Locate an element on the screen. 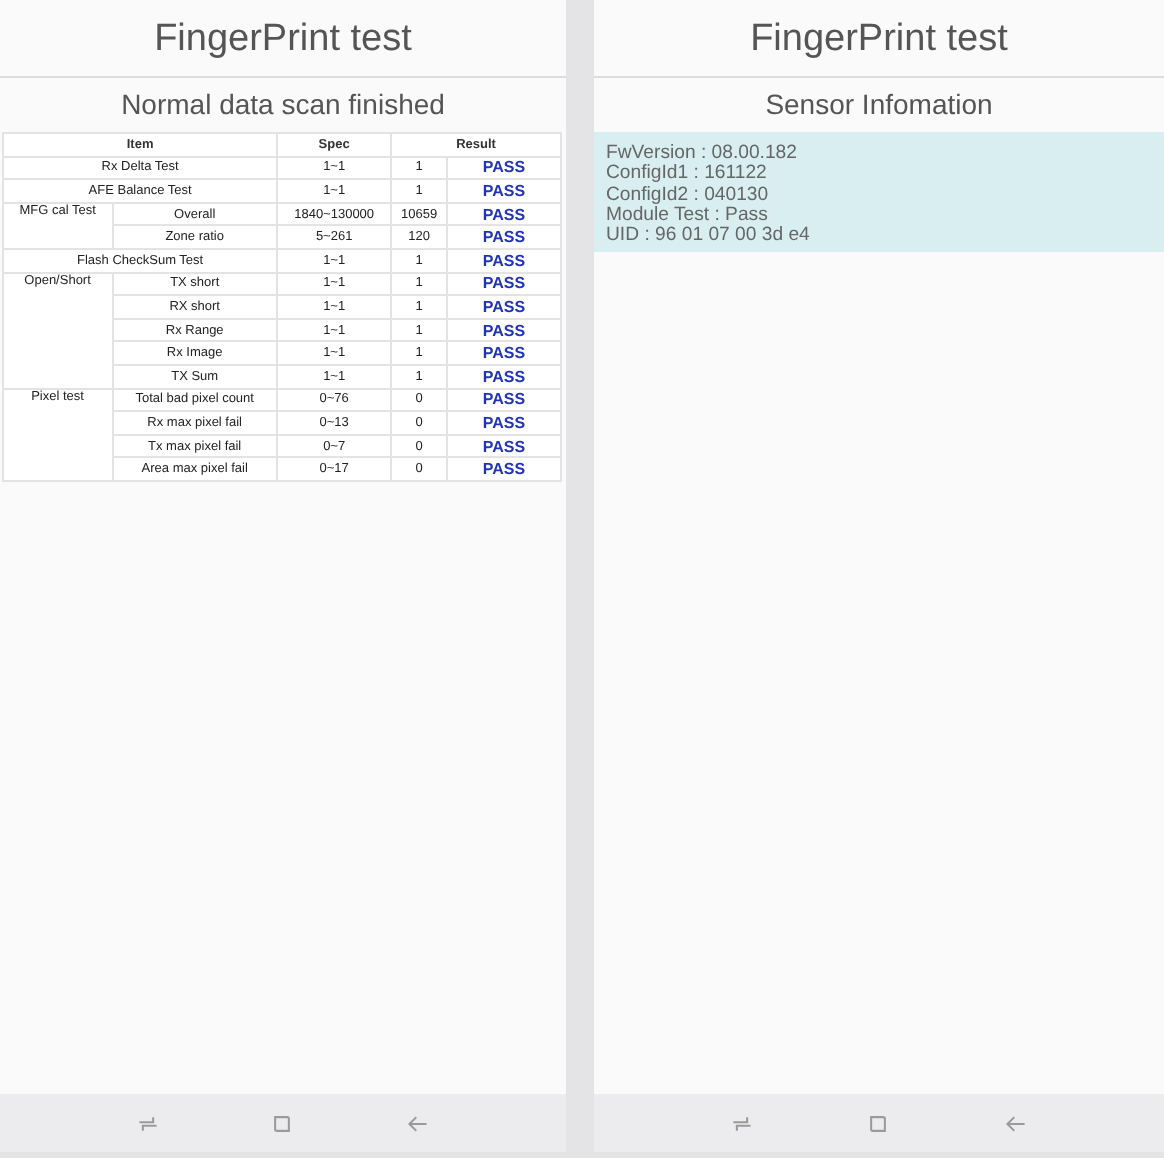  info-line: UID : 96 01 07 00 3d e4 is located at coordinates (709, 236).